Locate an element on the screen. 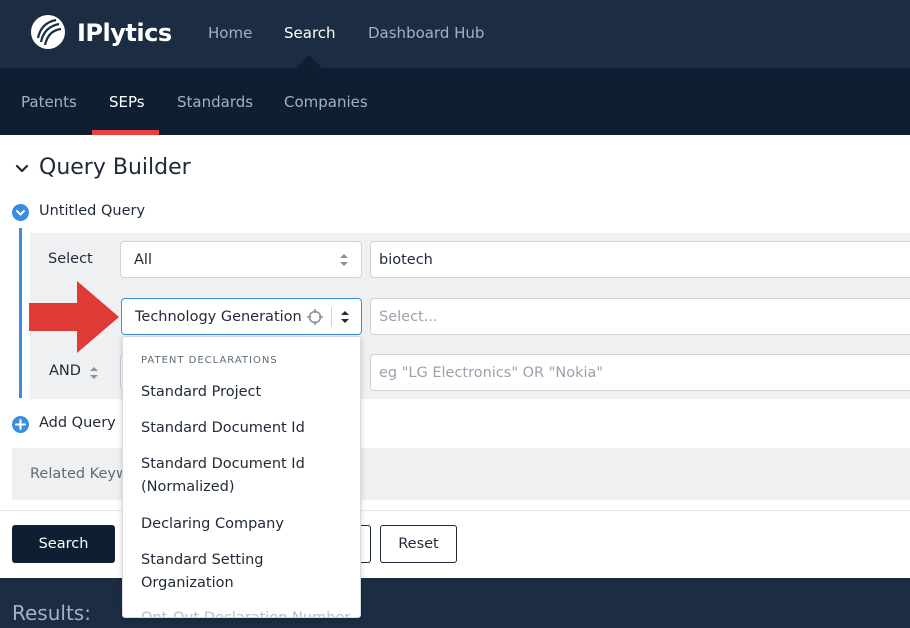 The image size is (910, 628). chevron-down-icon is located at coordinates (22, 169).